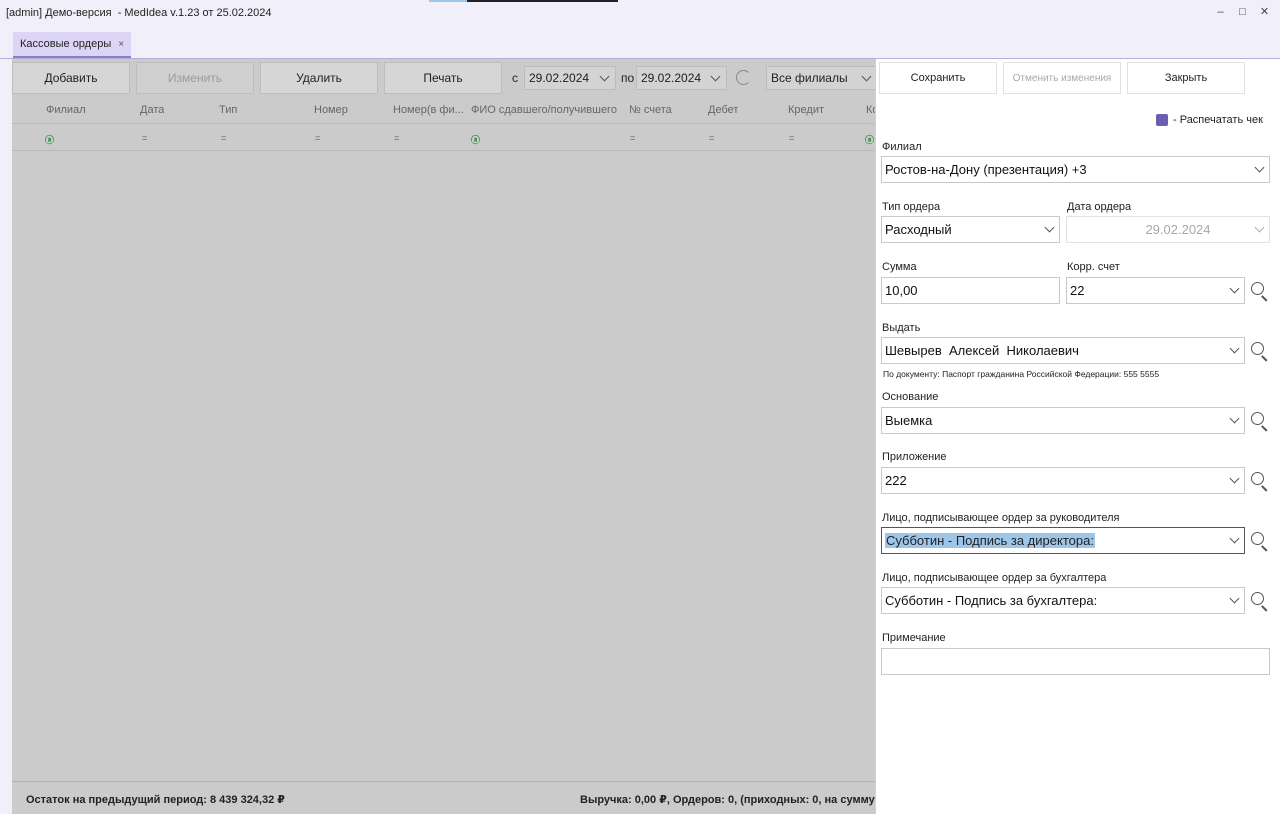  I want to click on branch-label: Филиал, so click(902, 147).